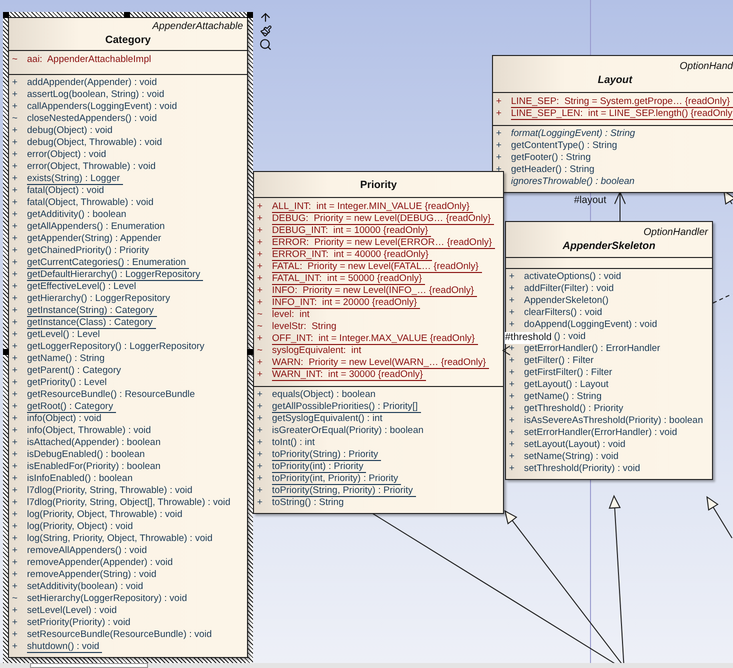  I want to click on operation-text: AppenderSkeleton(), so click(567, 301).